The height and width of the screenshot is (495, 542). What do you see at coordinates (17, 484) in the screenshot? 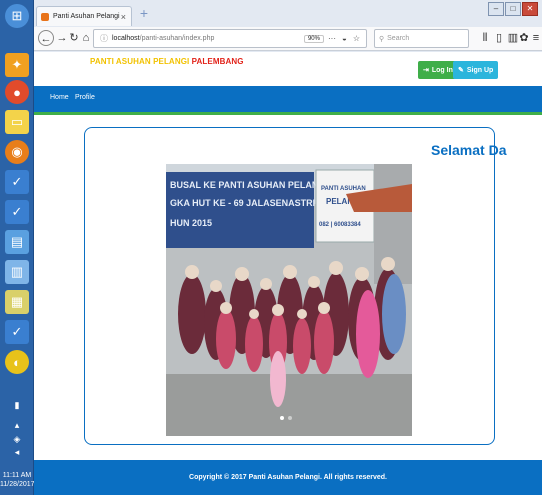
I see `clock-date: 11/28/2017` at bounding box center [17, 484].